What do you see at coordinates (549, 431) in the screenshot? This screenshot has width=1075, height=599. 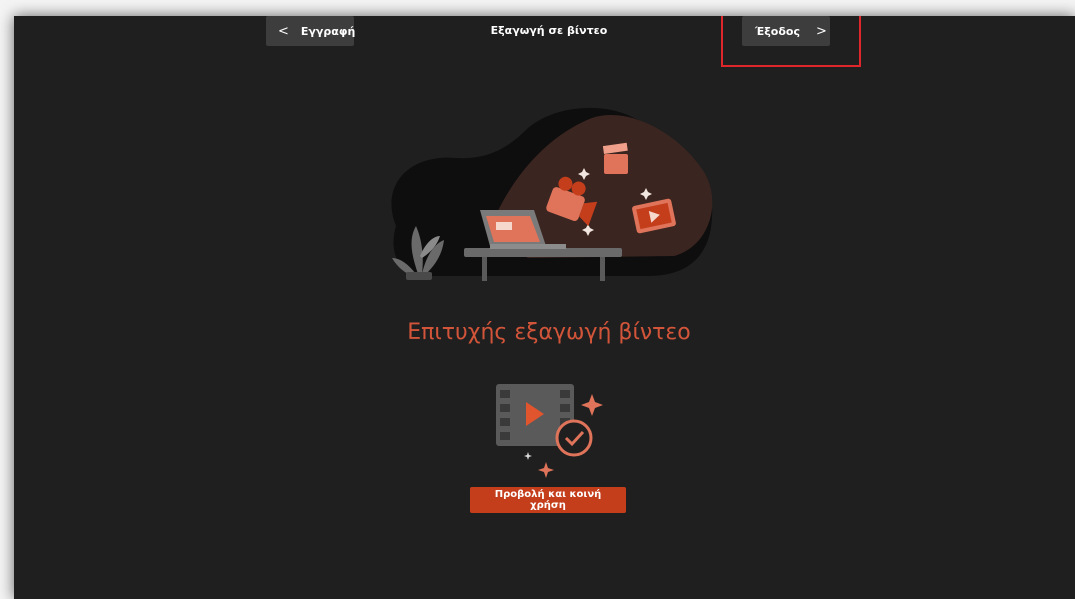 I see `video-exported-check-icon` at bounding box center [549, 431].